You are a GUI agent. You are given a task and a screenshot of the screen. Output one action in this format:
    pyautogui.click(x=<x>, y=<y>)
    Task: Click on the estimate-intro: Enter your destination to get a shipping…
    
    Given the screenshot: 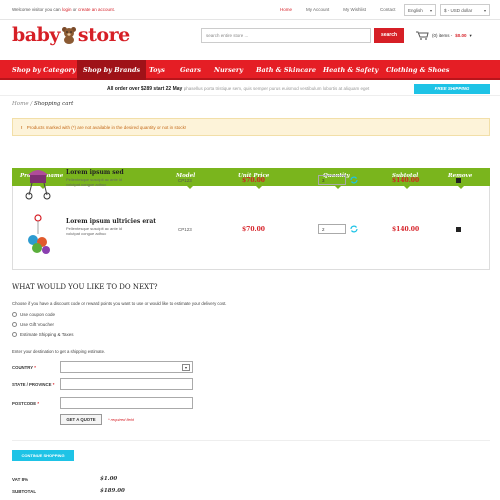 What is the action you would take?
    pyautogui.click(x=59, y=351)
    